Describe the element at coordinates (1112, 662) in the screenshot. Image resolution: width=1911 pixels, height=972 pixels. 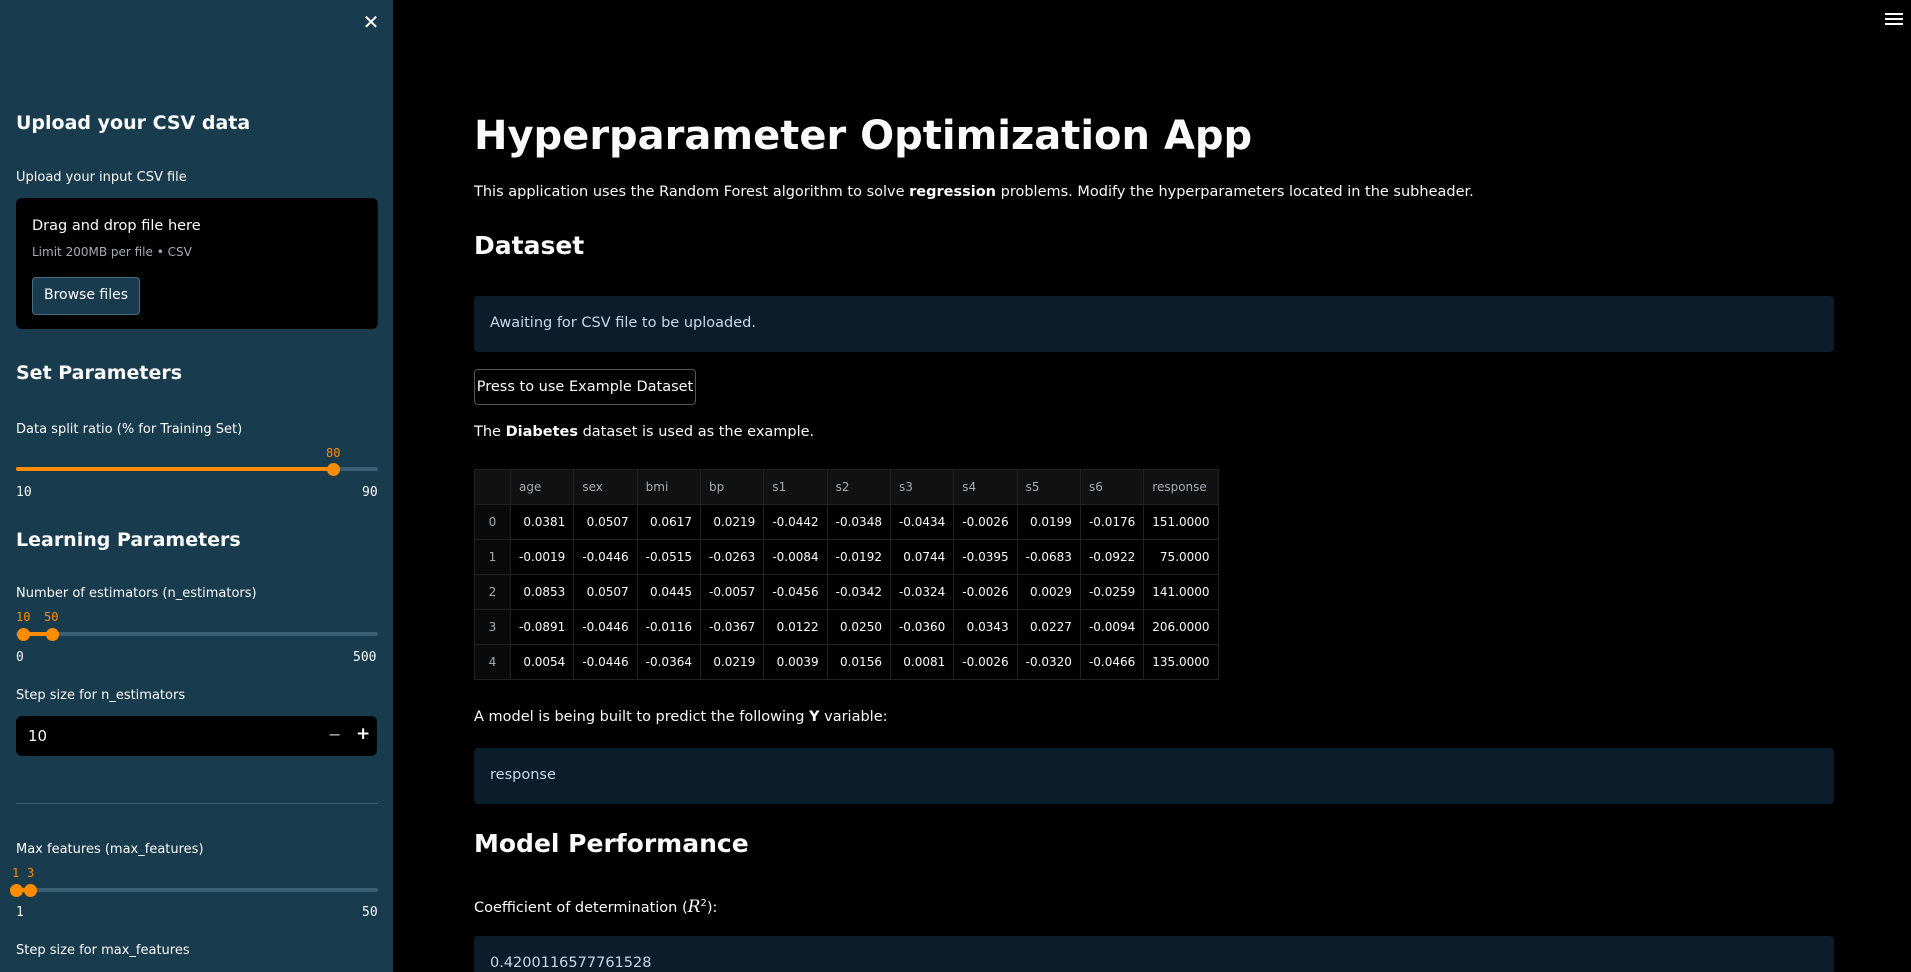
I see `table-cell: -0.0466` at that location.